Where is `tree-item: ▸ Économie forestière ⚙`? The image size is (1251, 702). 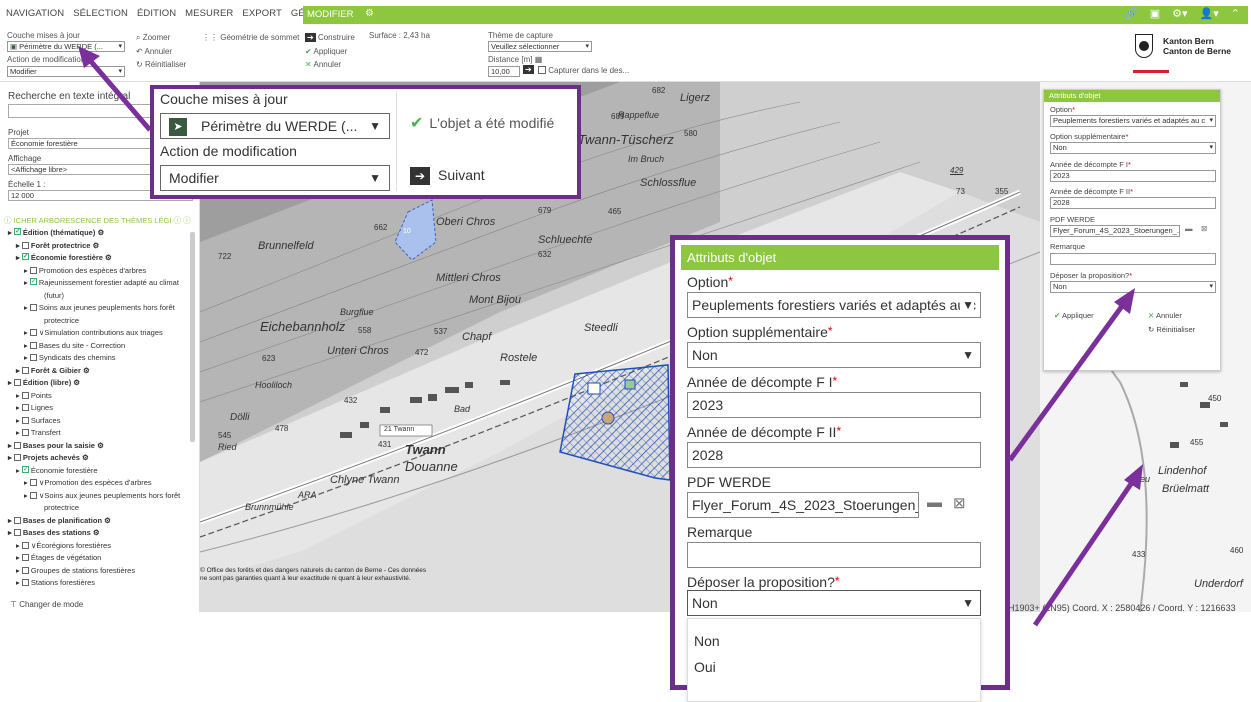
tree-item: ▸ Économie forestière ⚙ is located at coordinates (64, 257).